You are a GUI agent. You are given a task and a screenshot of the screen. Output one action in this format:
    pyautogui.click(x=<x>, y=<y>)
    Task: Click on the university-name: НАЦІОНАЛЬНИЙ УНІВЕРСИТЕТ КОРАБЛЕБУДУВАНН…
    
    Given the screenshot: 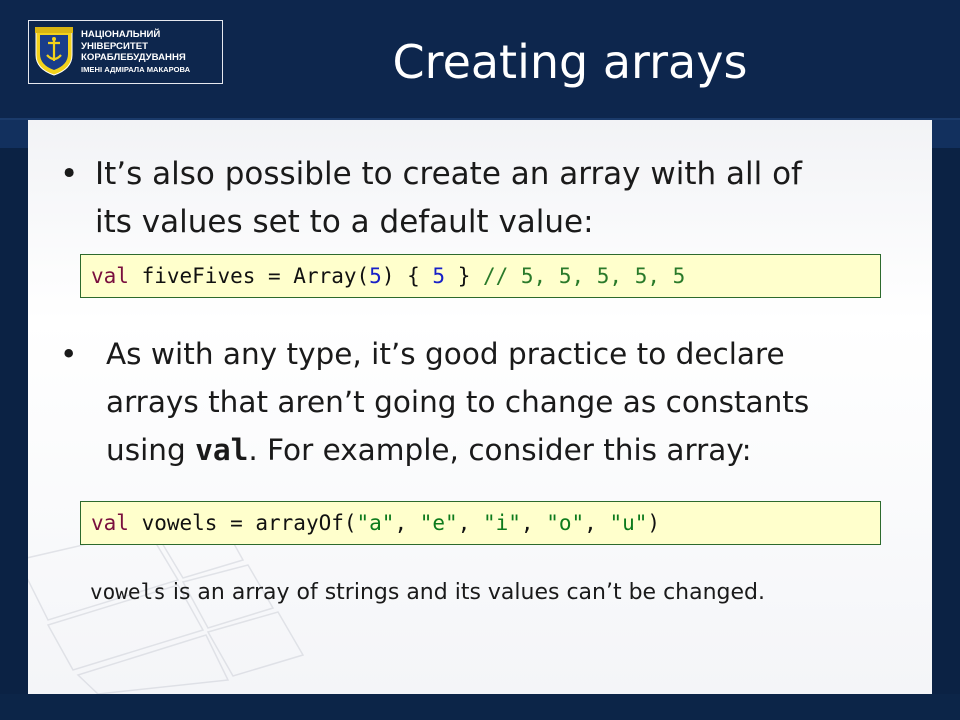 What is the action you would take?
    pyautogui.click(x=135, y=52)
    